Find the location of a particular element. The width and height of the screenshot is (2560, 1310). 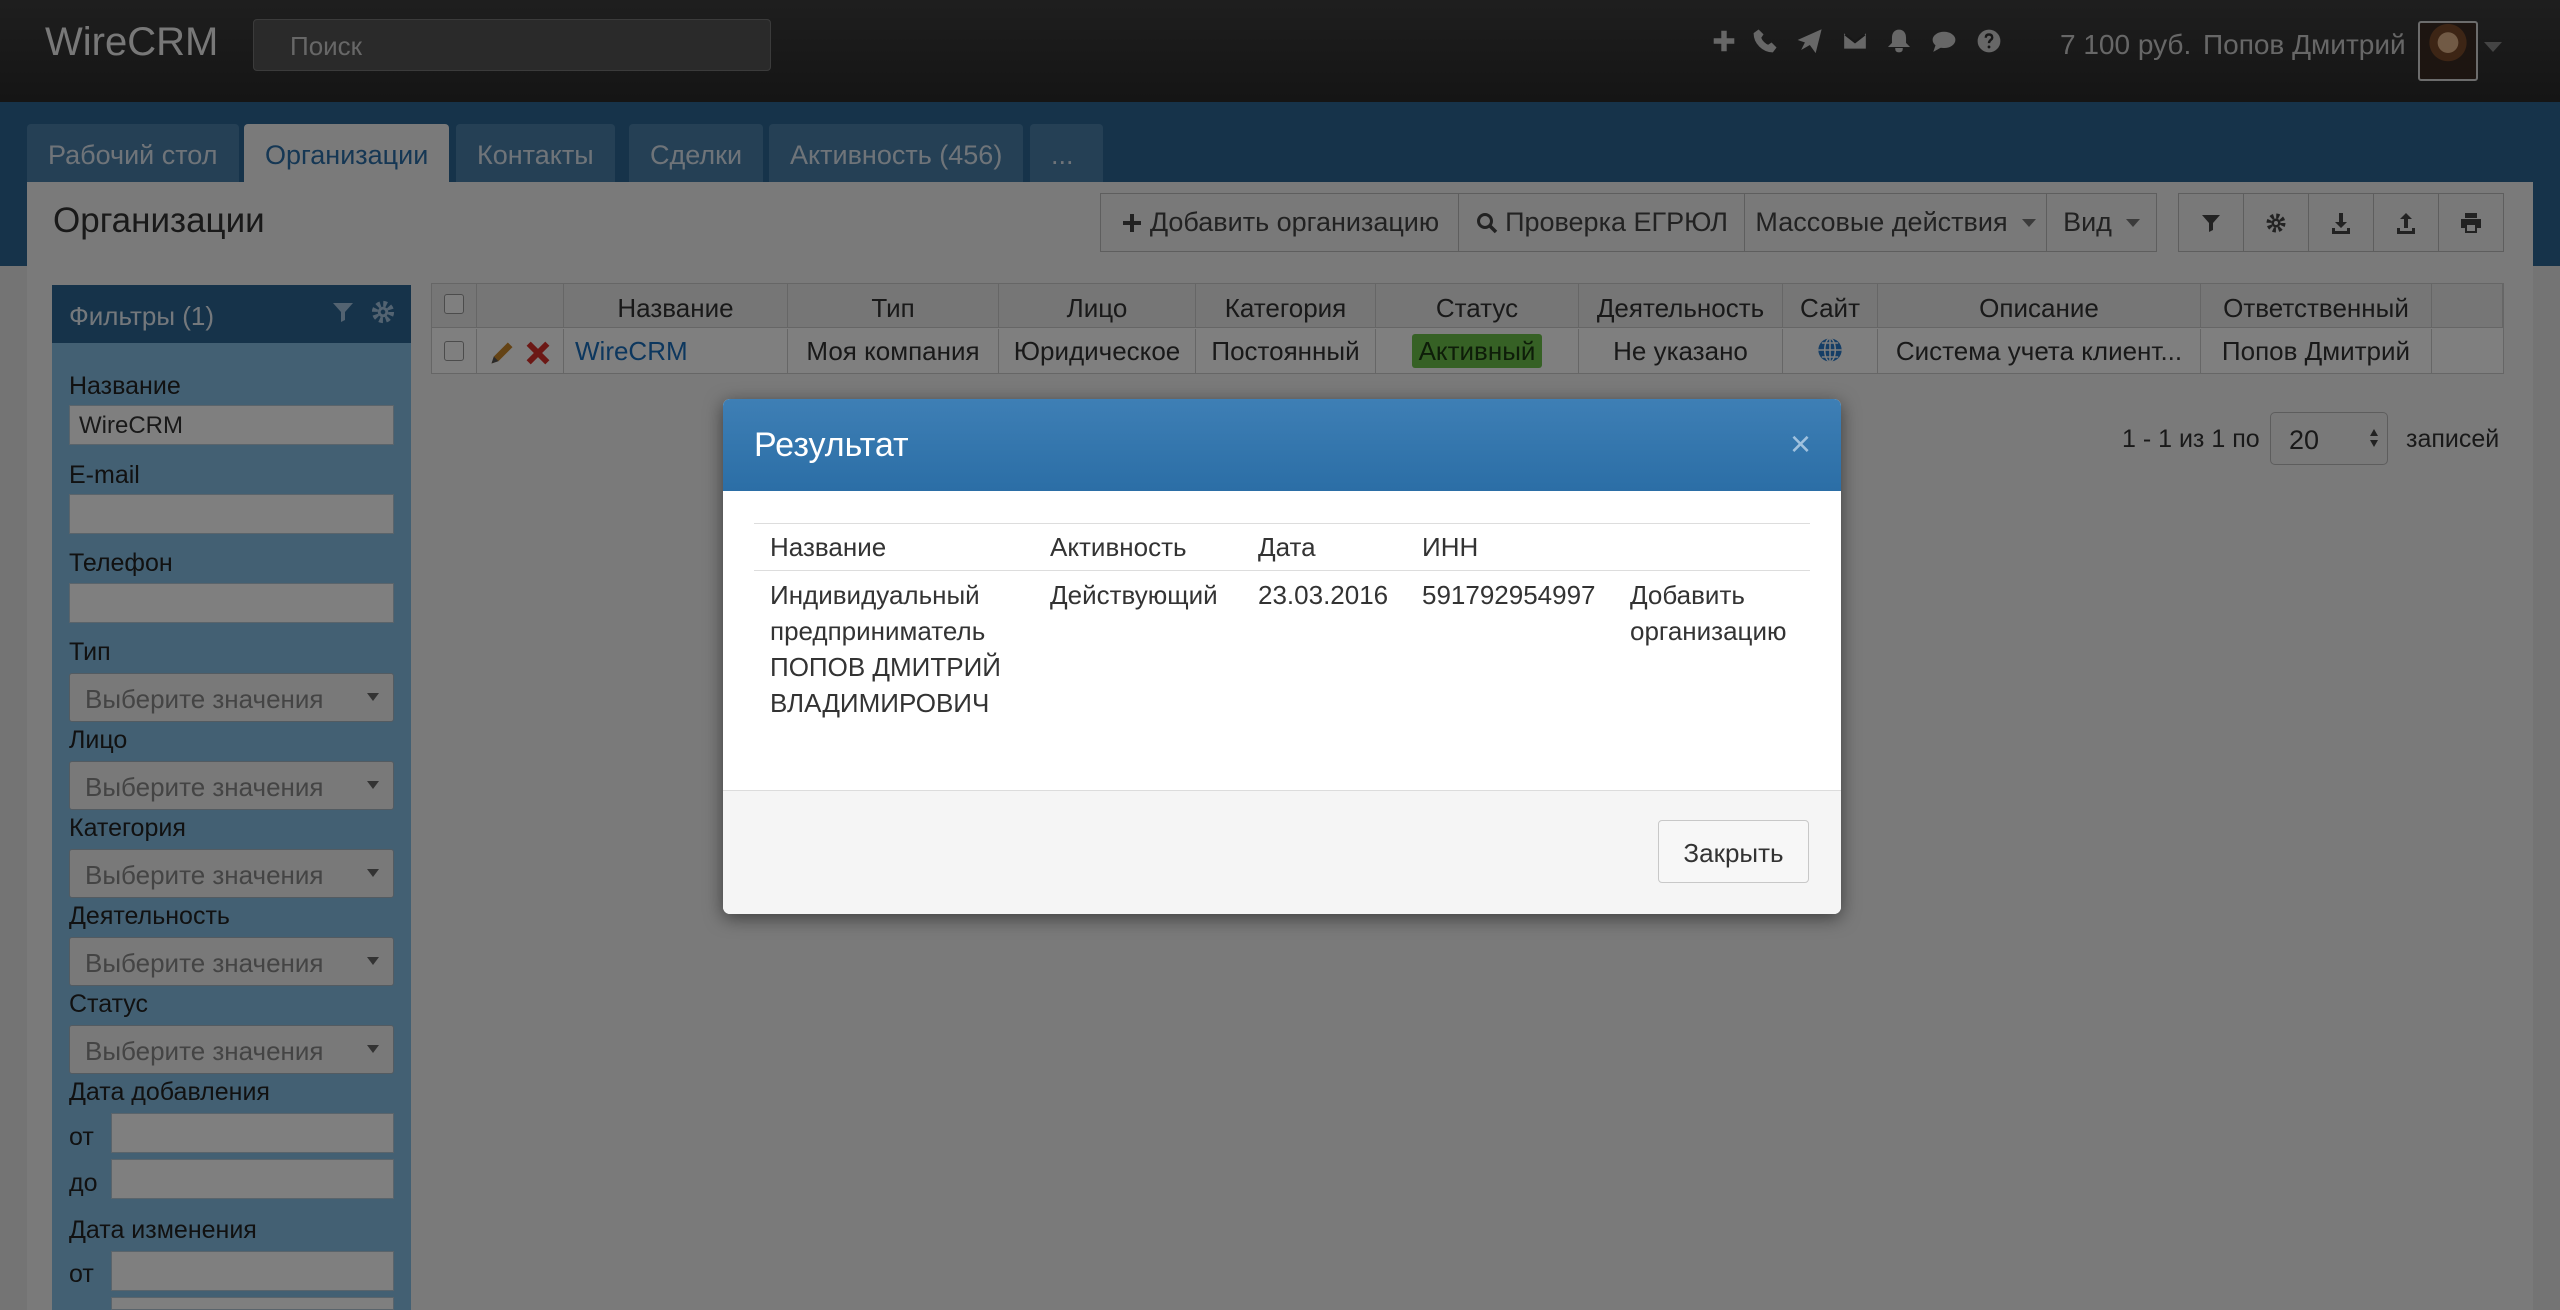

add-organization-link-line: организацию is located at coordinates (1708, 631).